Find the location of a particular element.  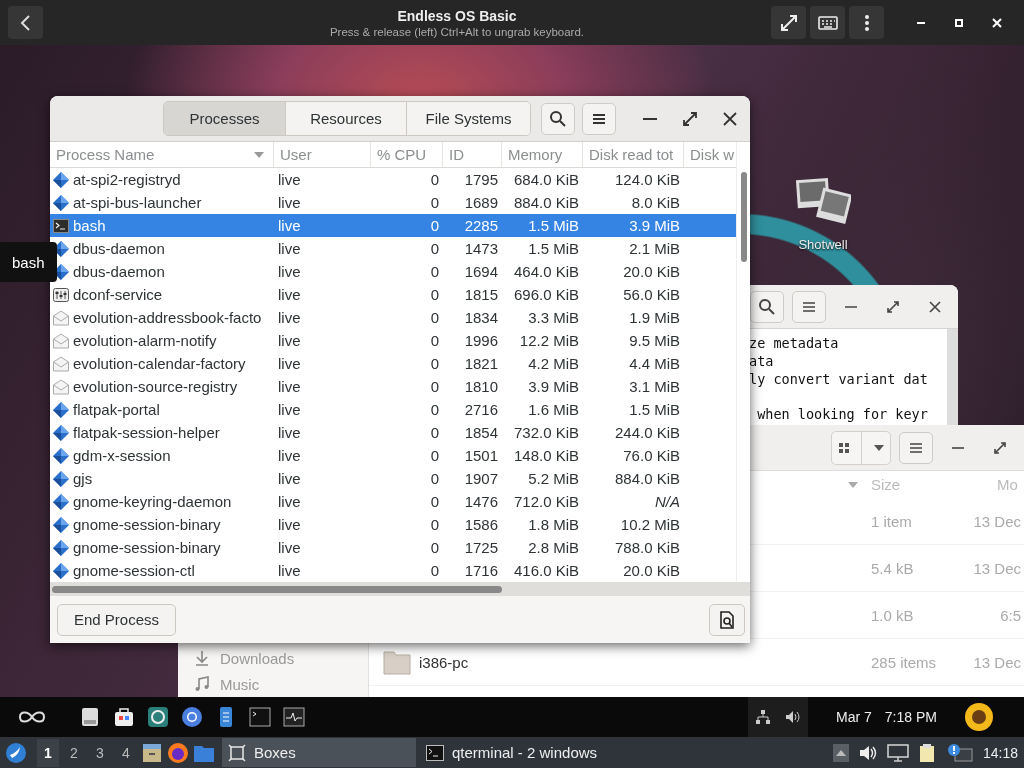

process-row: dconf-service live 0 1815 696.0 KiB 56.0 KiB is located at coordinates (393, 294).